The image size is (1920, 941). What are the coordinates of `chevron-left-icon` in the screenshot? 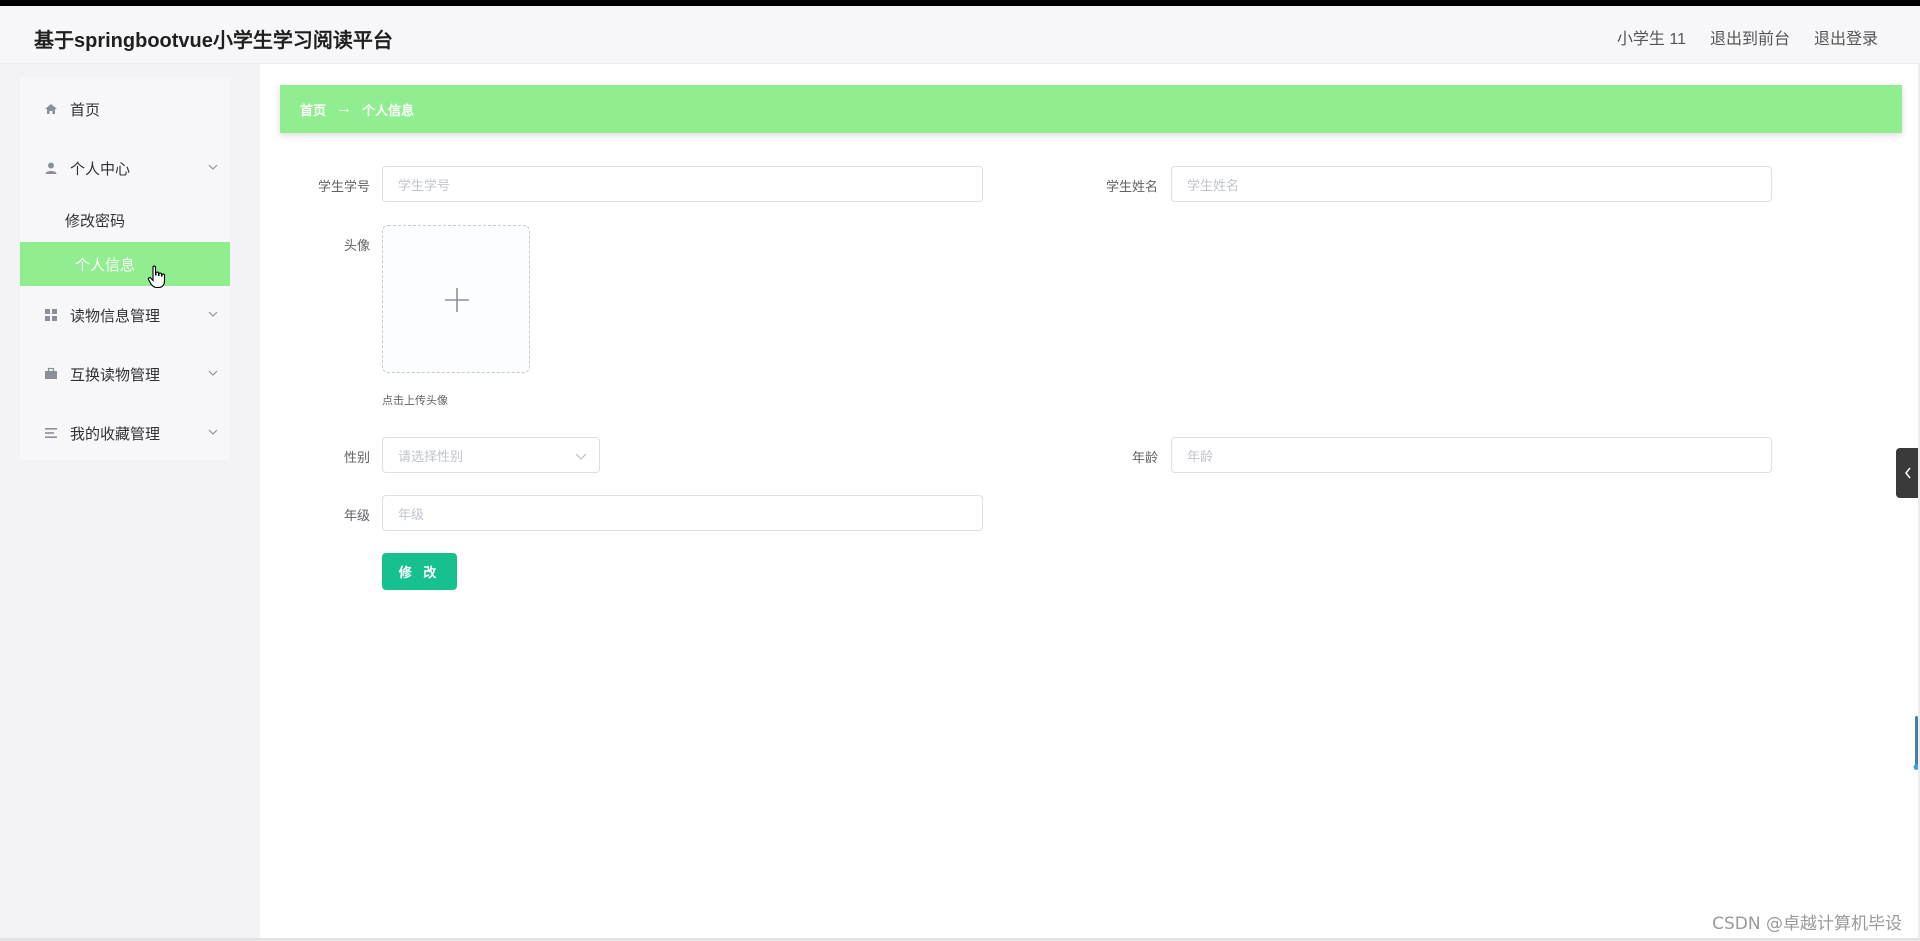 It's located at (1908, 473).